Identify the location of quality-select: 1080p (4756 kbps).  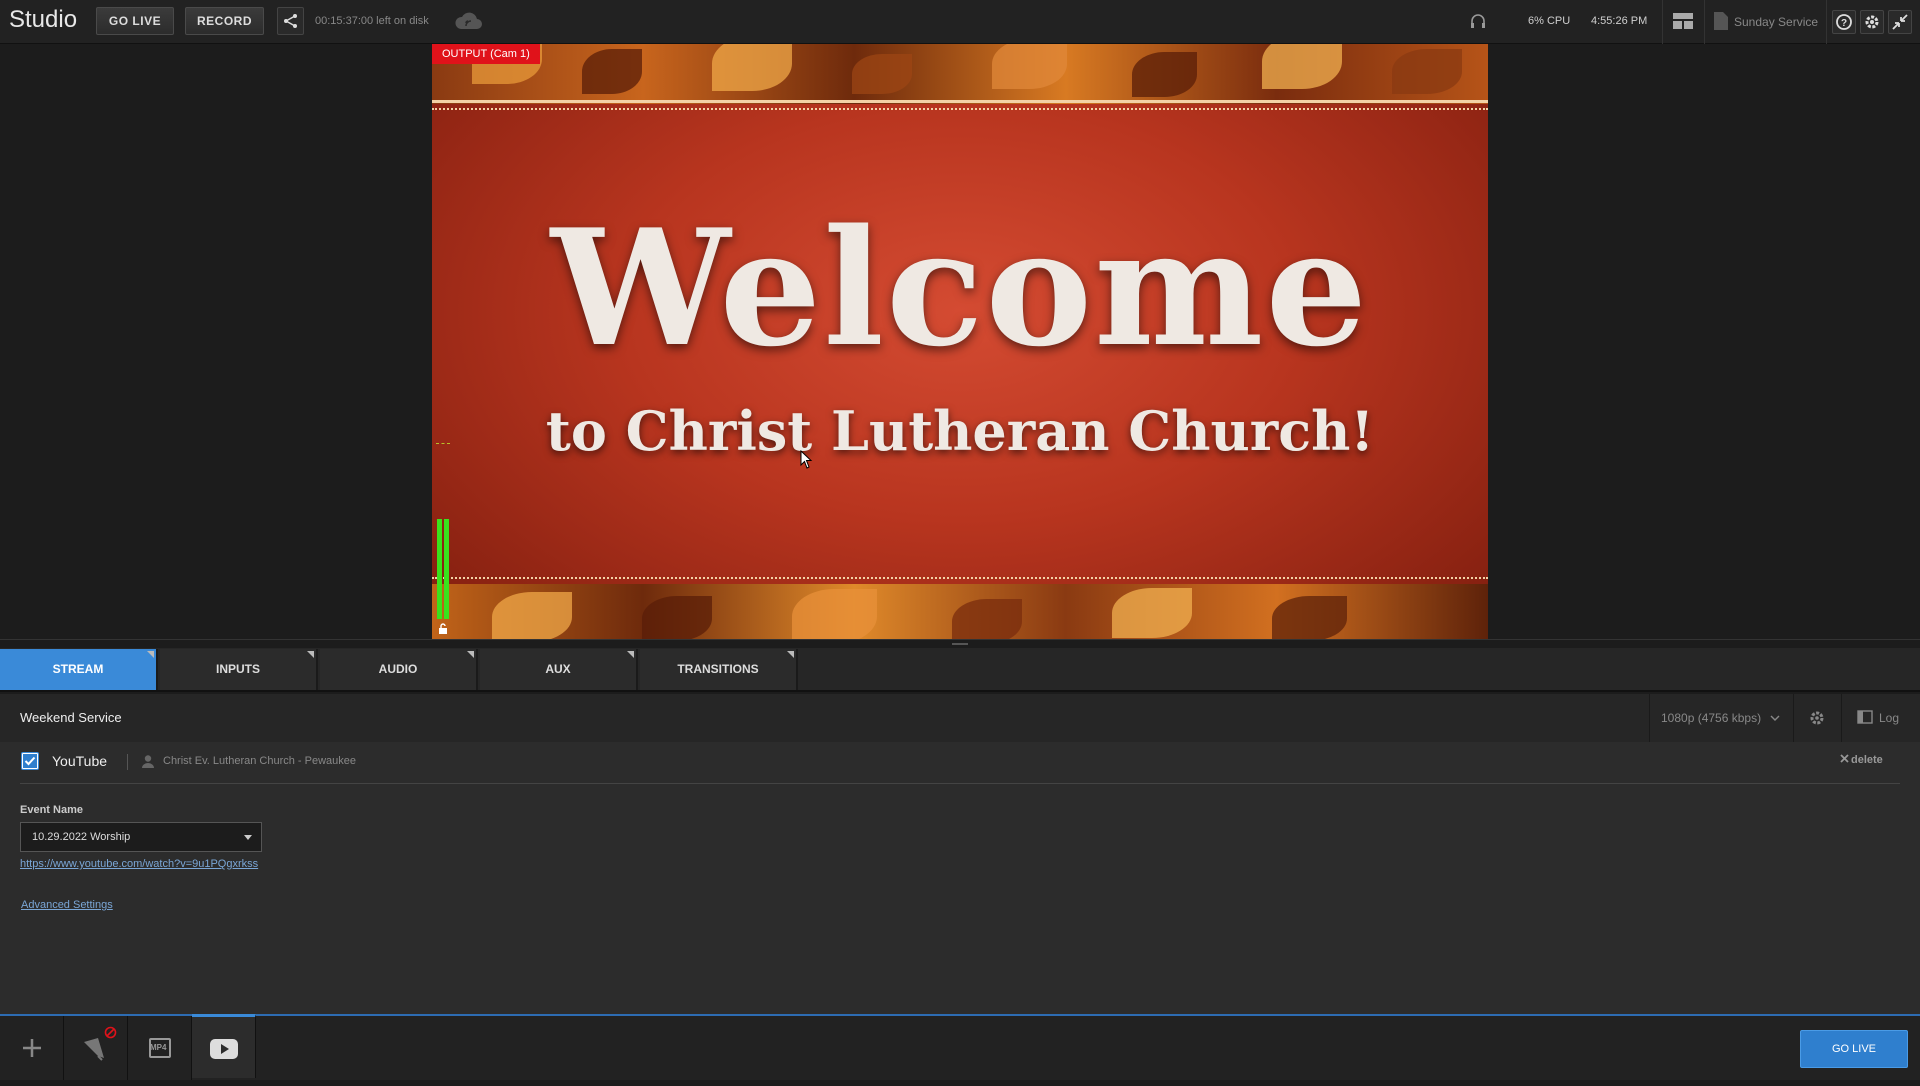
(1720, 718).